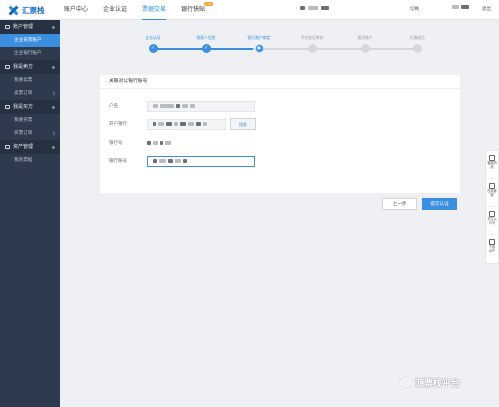 The width and height of the screenshot is (499, 407). Describe the element at coordinates (33, 10) in the screenshot. I see `brand-name: 汇票栈` at that location.